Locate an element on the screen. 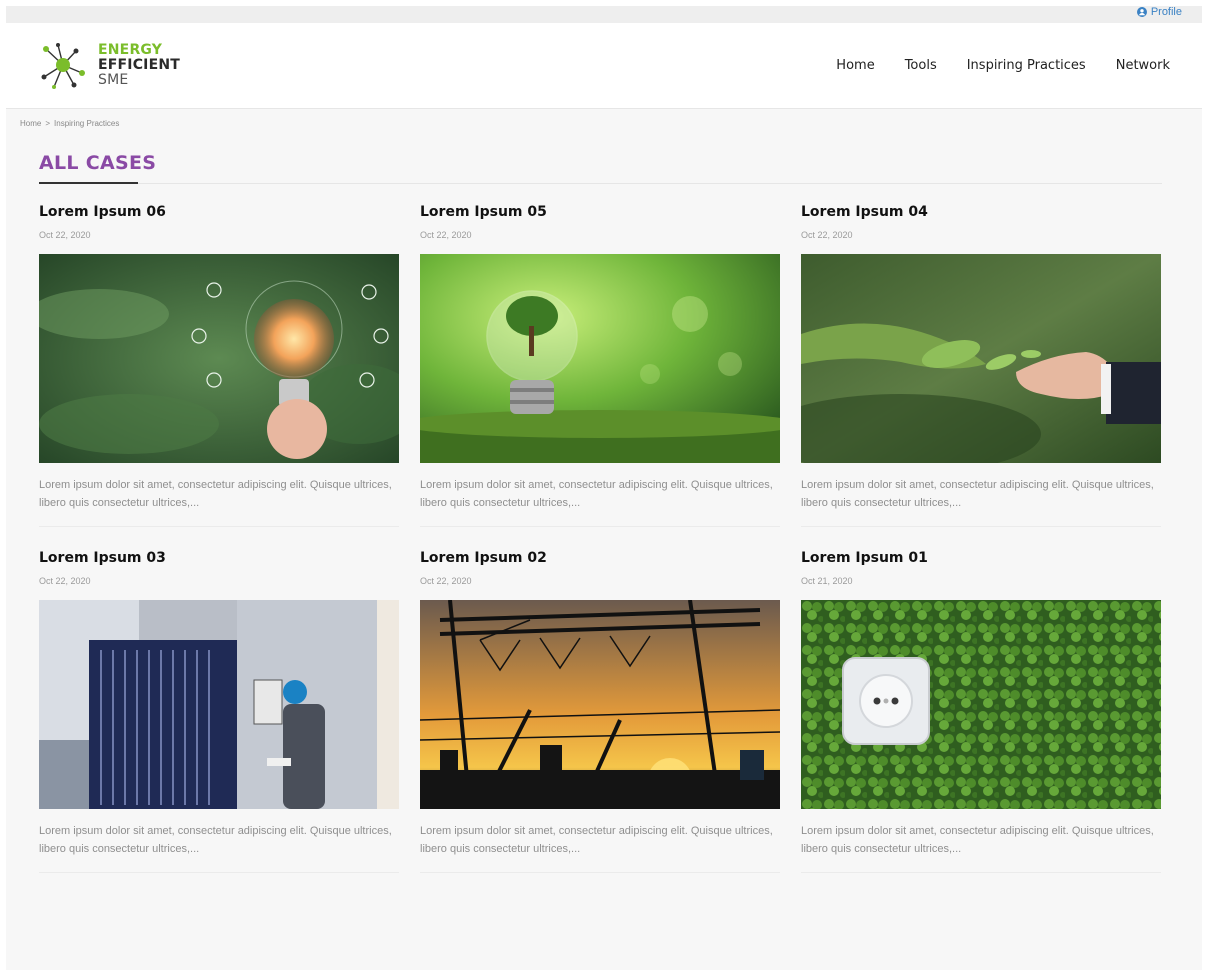  main-nav: Home Tools Inspiring Practices Network is located at coordinates (1003, 65).